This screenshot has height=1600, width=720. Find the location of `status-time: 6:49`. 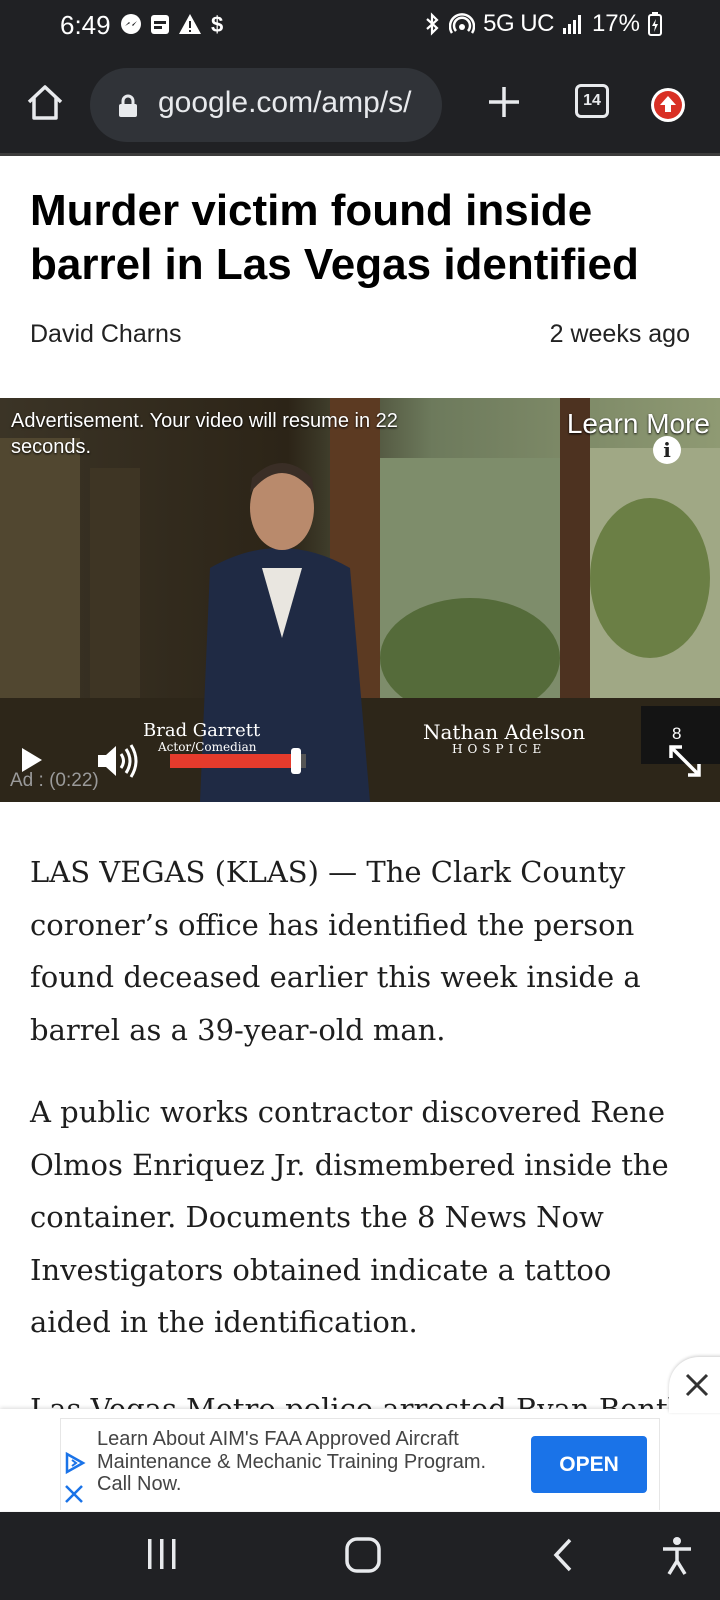

status-time: 6:49 is located at coordinates (85, 25).